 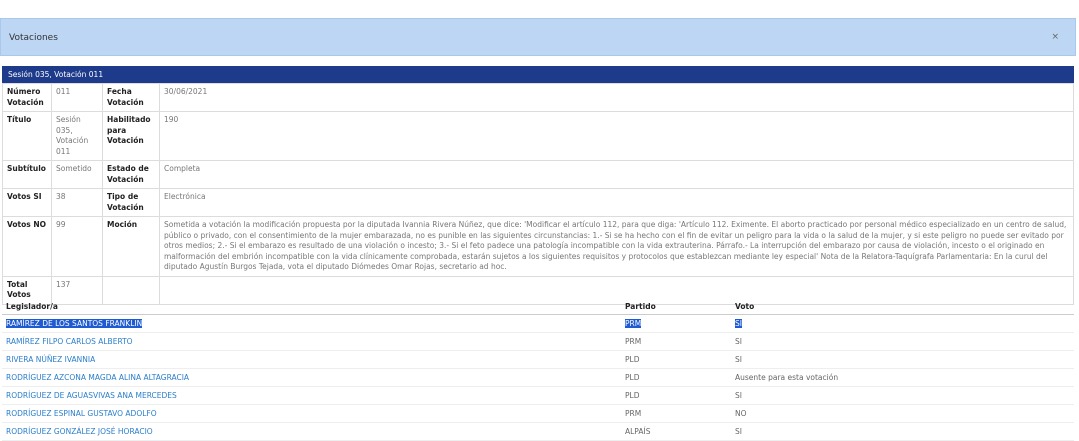 I want to click on table-row: RIVERA NÚÑEZ IVANNIA PLD SI, so click(x=538, y=359).